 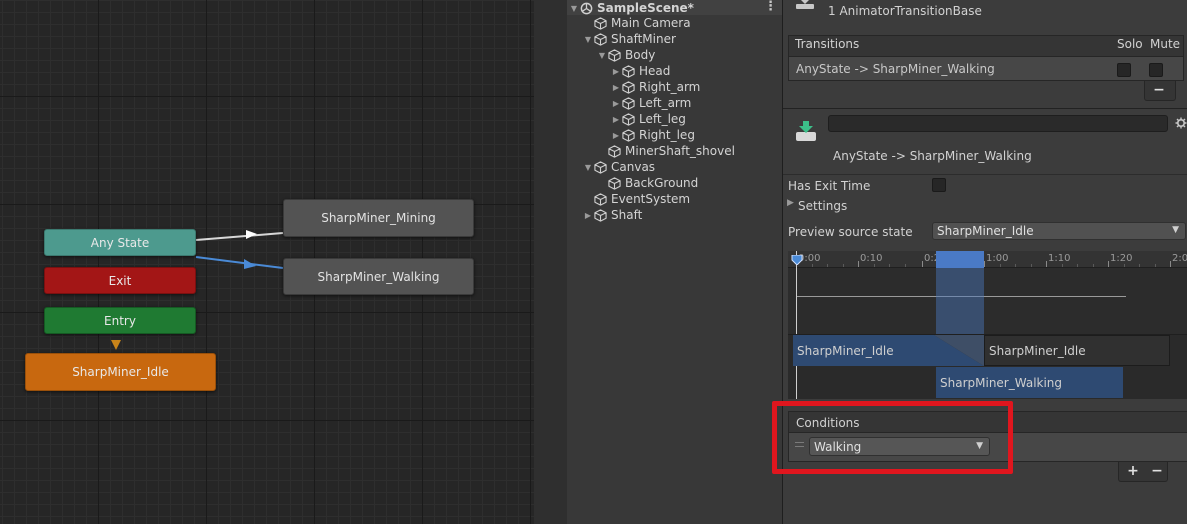 I want to click on drag-handle-icon, so click(x=799, y=444).